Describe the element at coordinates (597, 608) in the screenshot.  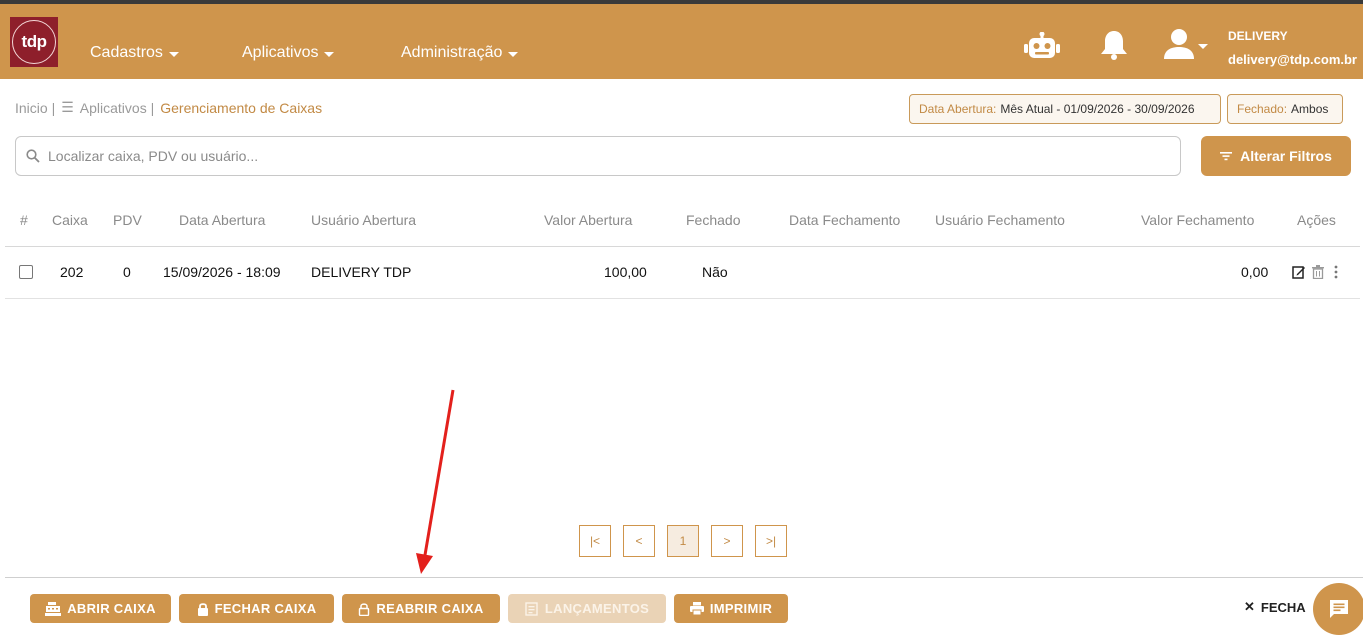
I see `lancamentos-label: LANÇAMENTOS` at that location.